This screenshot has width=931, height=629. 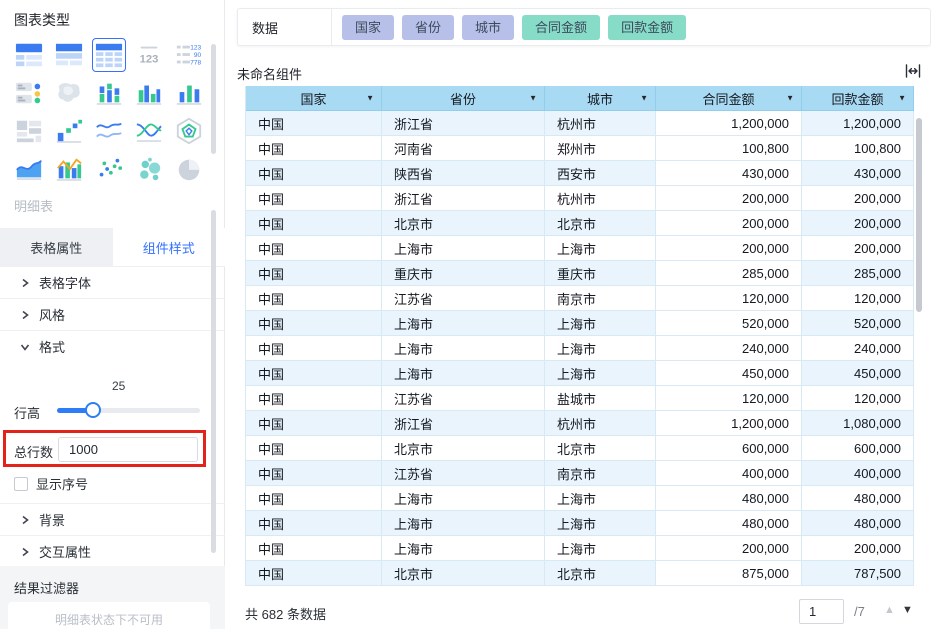 I want to click on chart-type-pie-icon, so click(x=189, y=169).